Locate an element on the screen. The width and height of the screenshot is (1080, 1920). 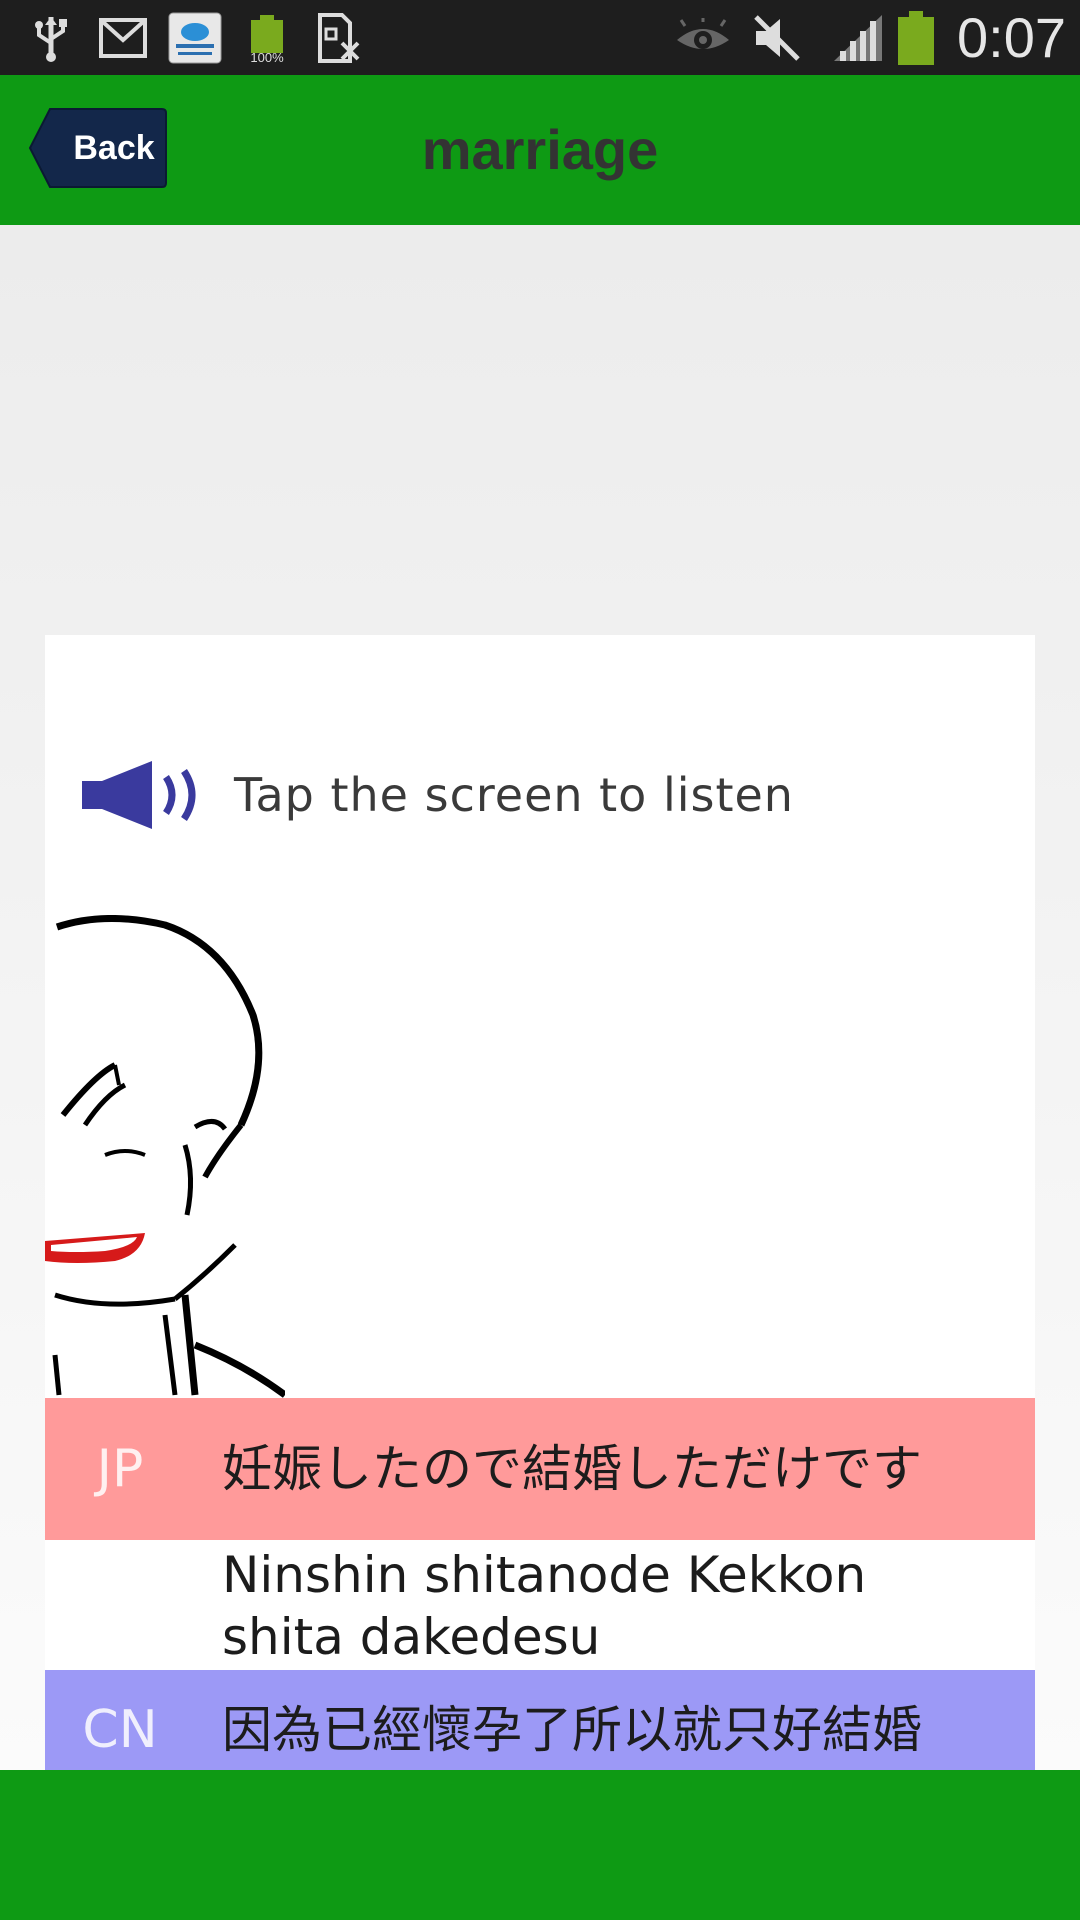
back-button-label: Back is located at coordinates (114, 148).